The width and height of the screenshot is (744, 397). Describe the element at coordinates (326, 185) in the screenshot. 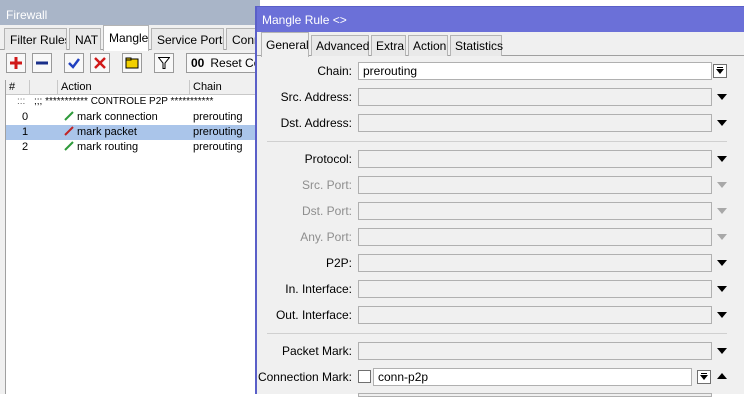

I see `src-port-label: Src. Port:` at that location.